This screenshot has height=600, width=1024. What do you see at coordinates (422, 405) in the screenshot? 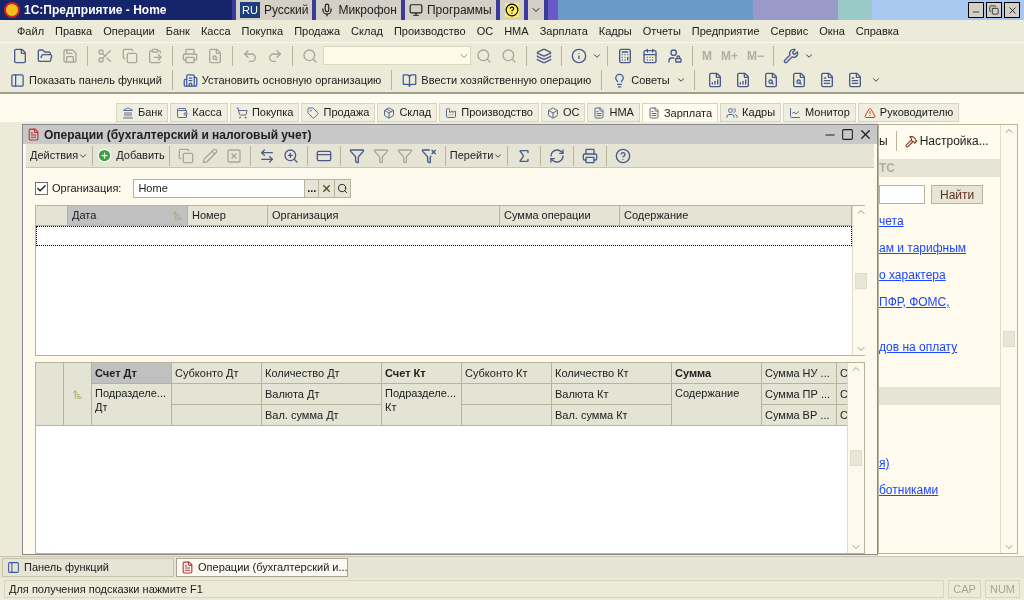
I see `column-header: Подразделе... Кт` at bounding box center [422, 405].